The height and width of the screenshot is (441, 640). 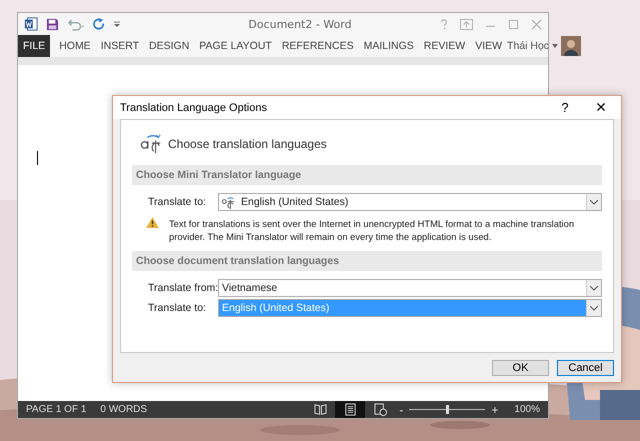 I want to click on account-name: Thái Học, so click(x=528, y=46).